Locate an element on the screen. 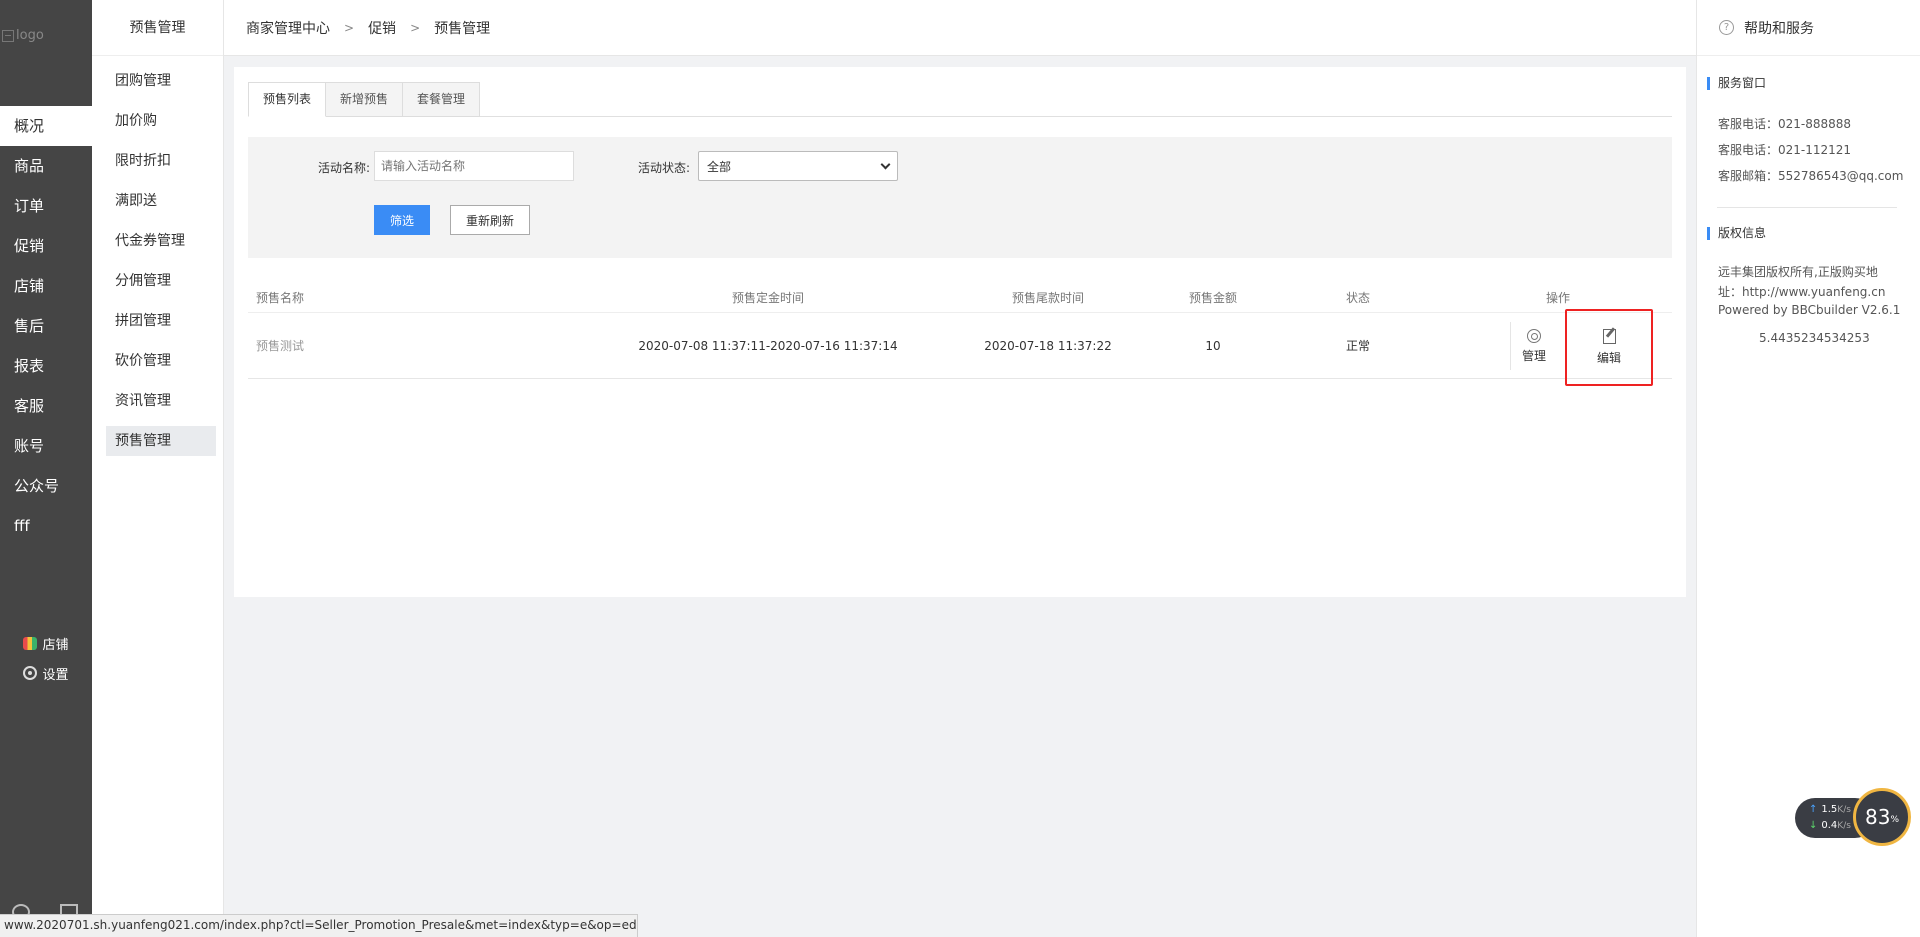  header-actions: 操作 is located at coordinates (1557, 298).